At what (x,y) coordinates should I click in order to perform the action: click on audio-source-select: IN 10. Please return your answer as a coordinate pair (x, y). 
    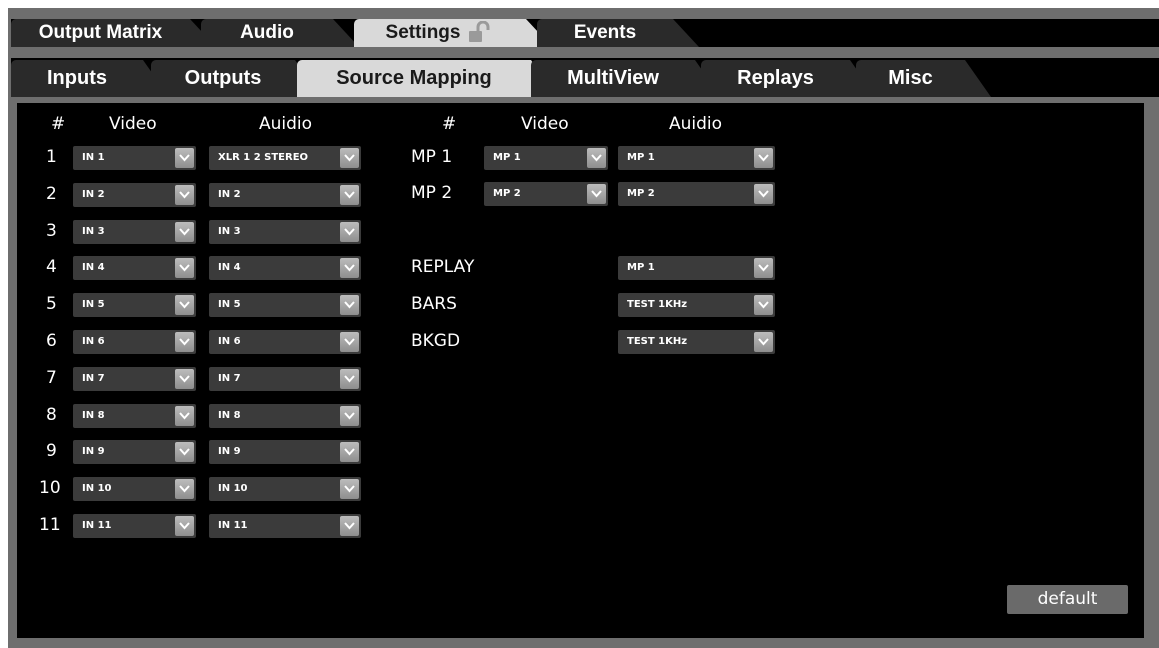
    Looking at the image, I should click on (285, 489).